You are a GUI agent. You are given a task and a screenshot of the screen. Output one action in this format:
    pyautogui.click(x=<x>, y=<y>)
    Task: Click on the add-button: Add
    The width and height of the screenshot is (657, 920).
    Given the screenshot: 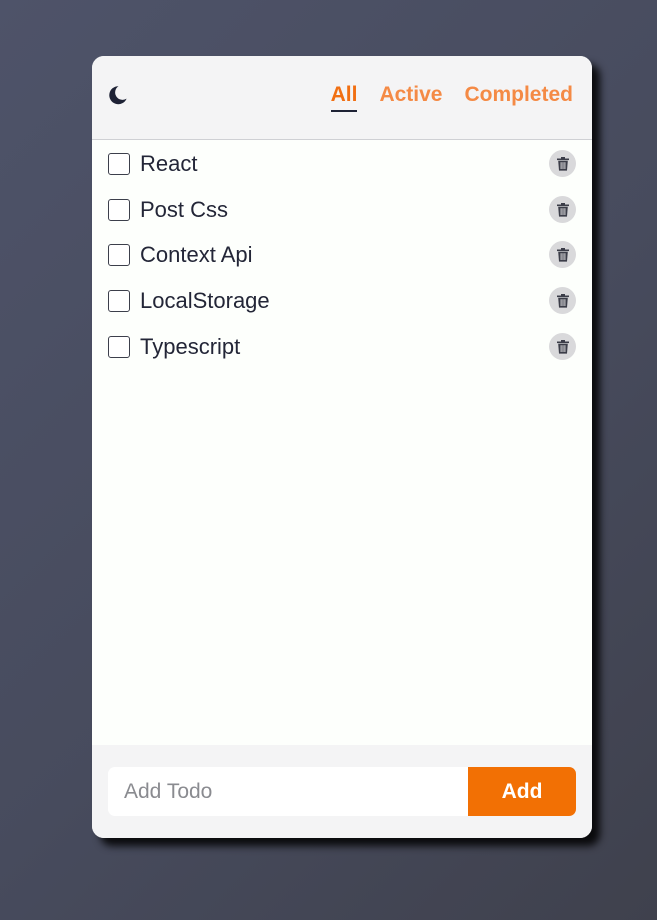 What is the action you would take?
    pyautogui.click(x=522, y=791)
    